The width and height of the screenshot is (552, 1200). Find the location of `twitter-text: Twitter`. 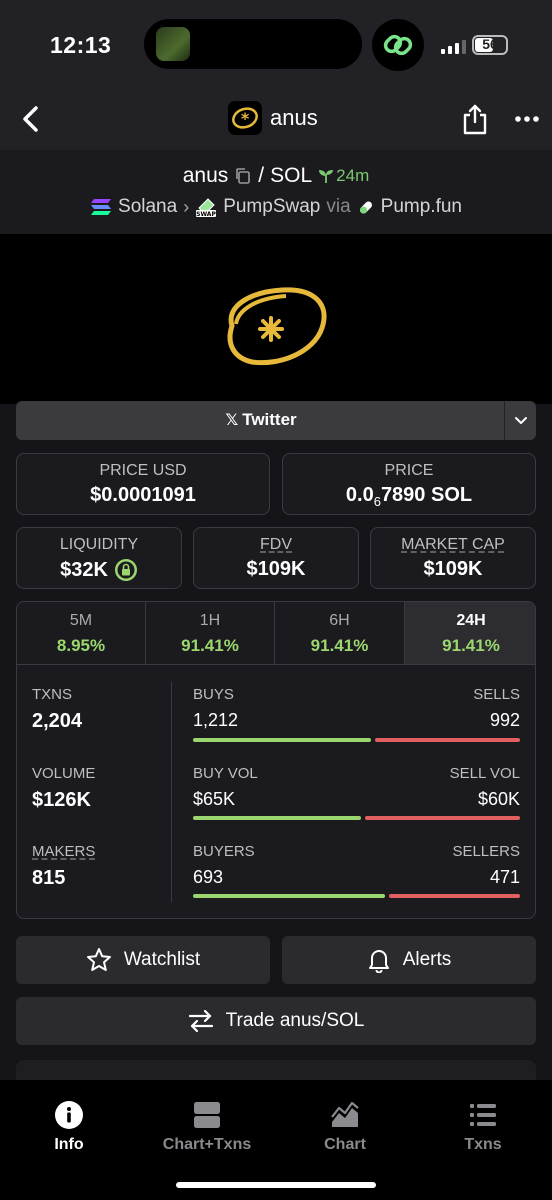

twitter-text: Twitter is located at coordinates (269, 419).